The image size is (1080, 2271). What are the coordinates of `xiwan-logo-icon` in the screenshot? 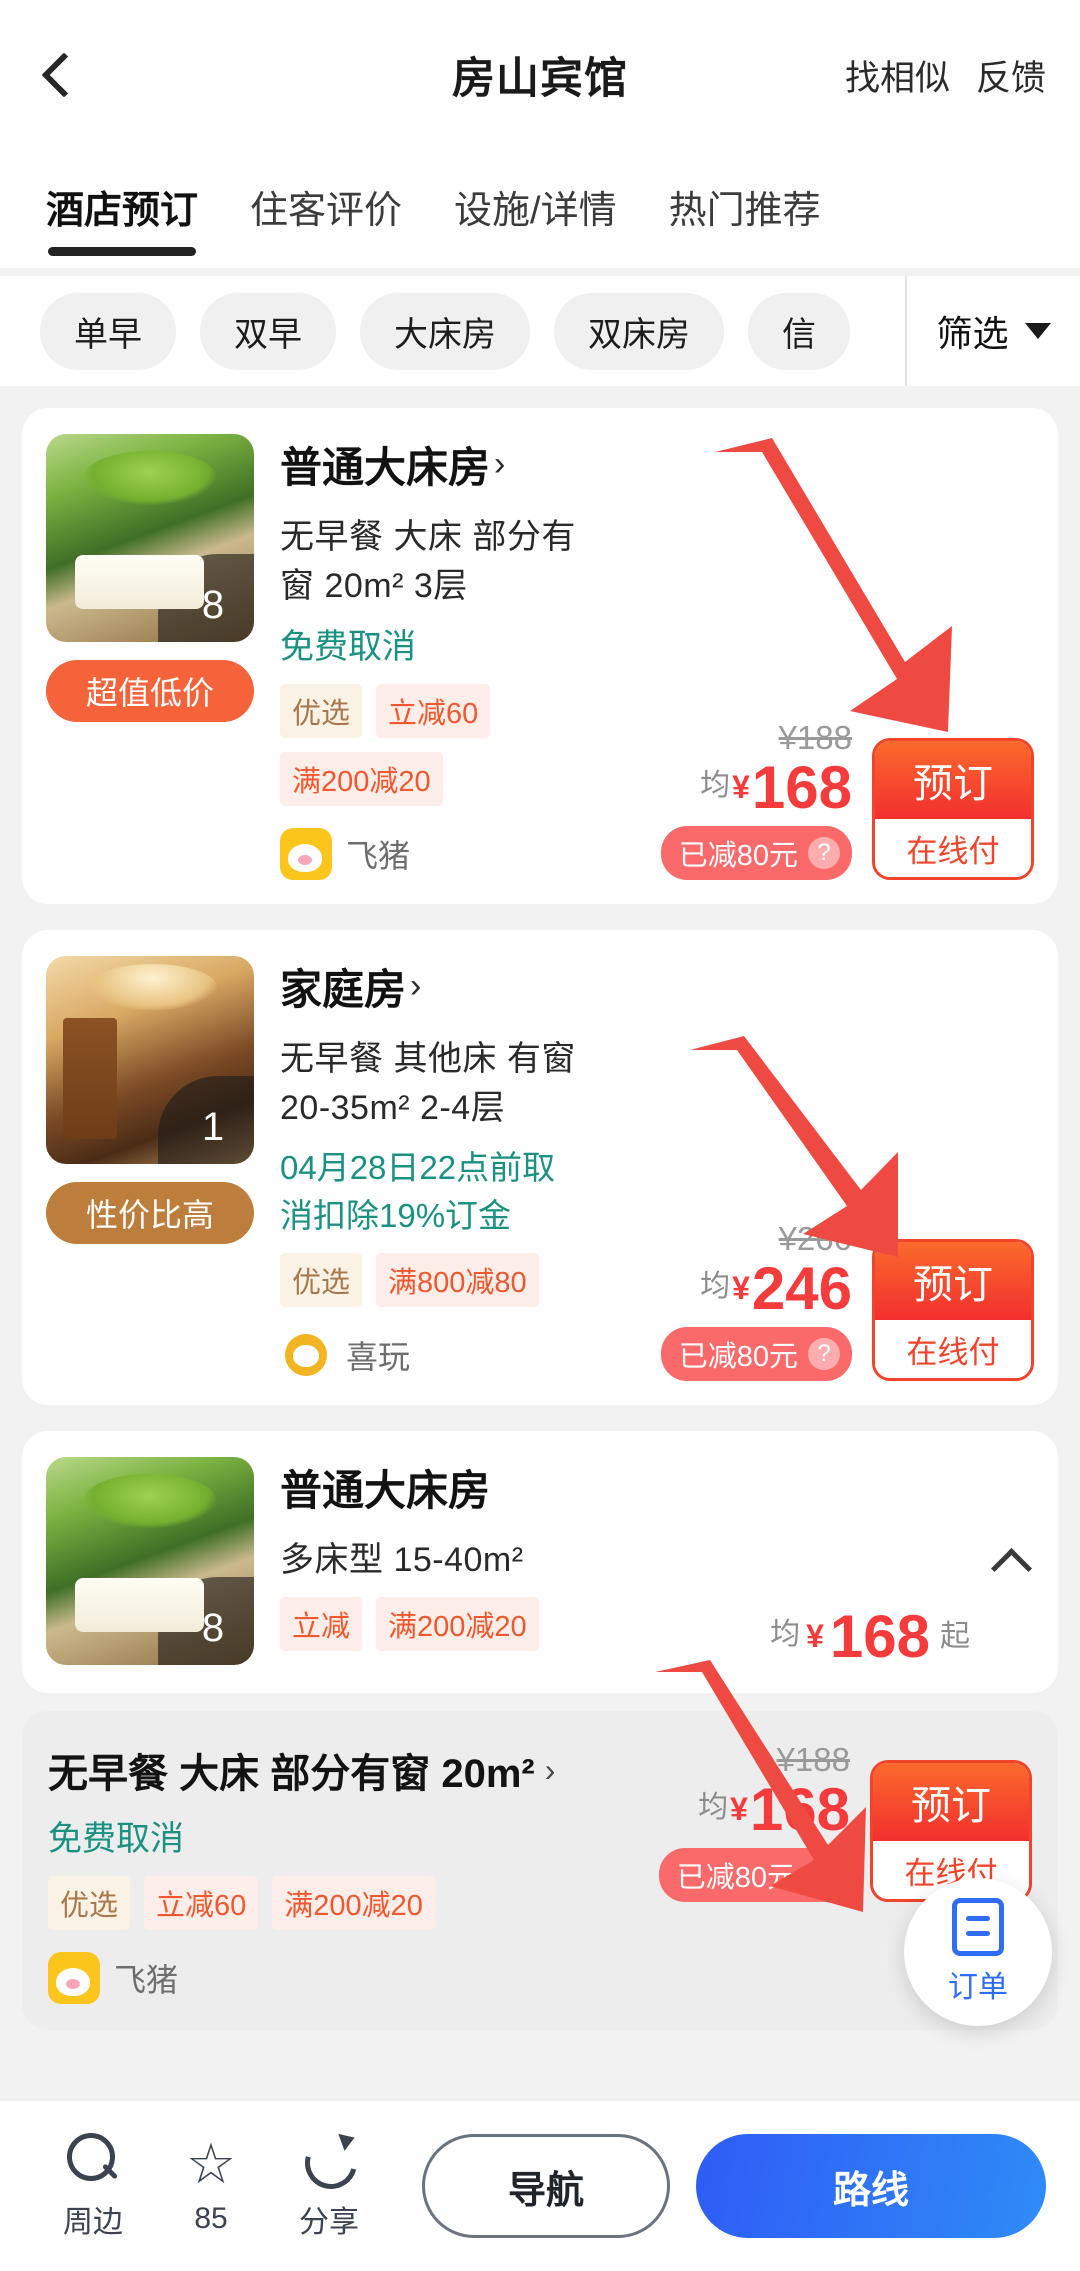 It's located at (306, 1355).